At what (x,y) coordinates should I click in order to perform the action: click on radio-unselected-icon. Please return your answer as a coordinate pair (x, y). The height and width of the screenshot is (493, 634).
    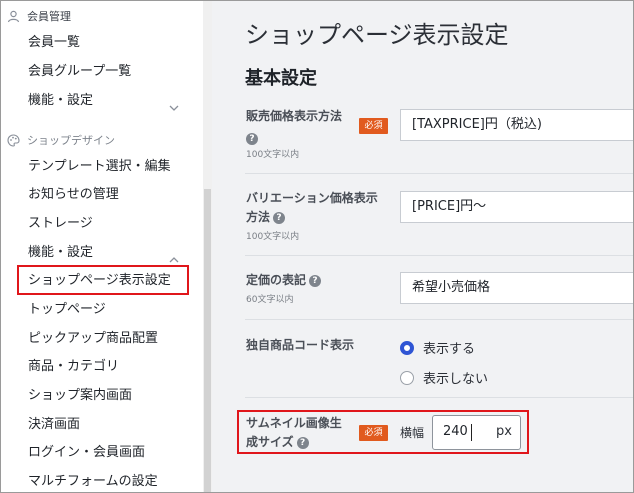
    Looking at the image, I should click on (407, 377).